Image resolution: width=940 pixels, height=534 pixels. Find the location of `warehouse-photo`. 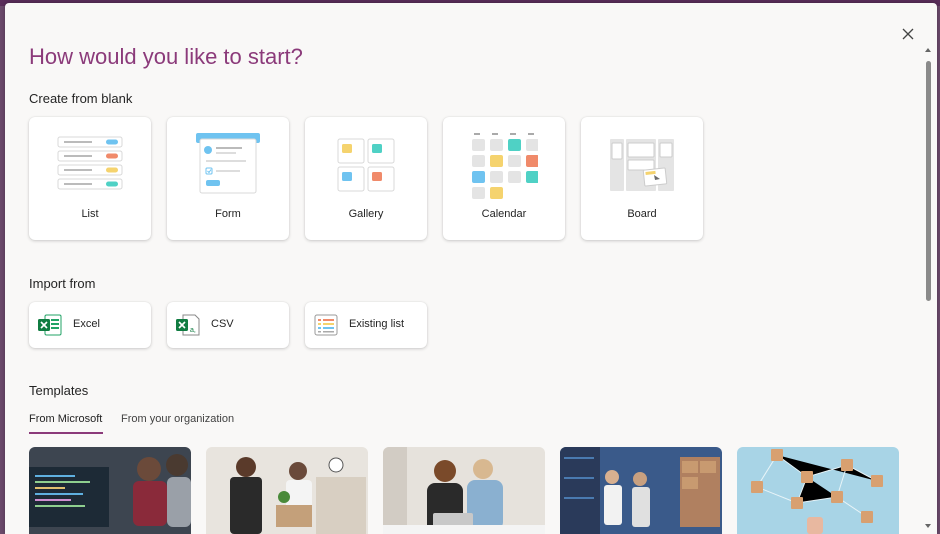

warehouse-photo is located at coordinates (641, 490).